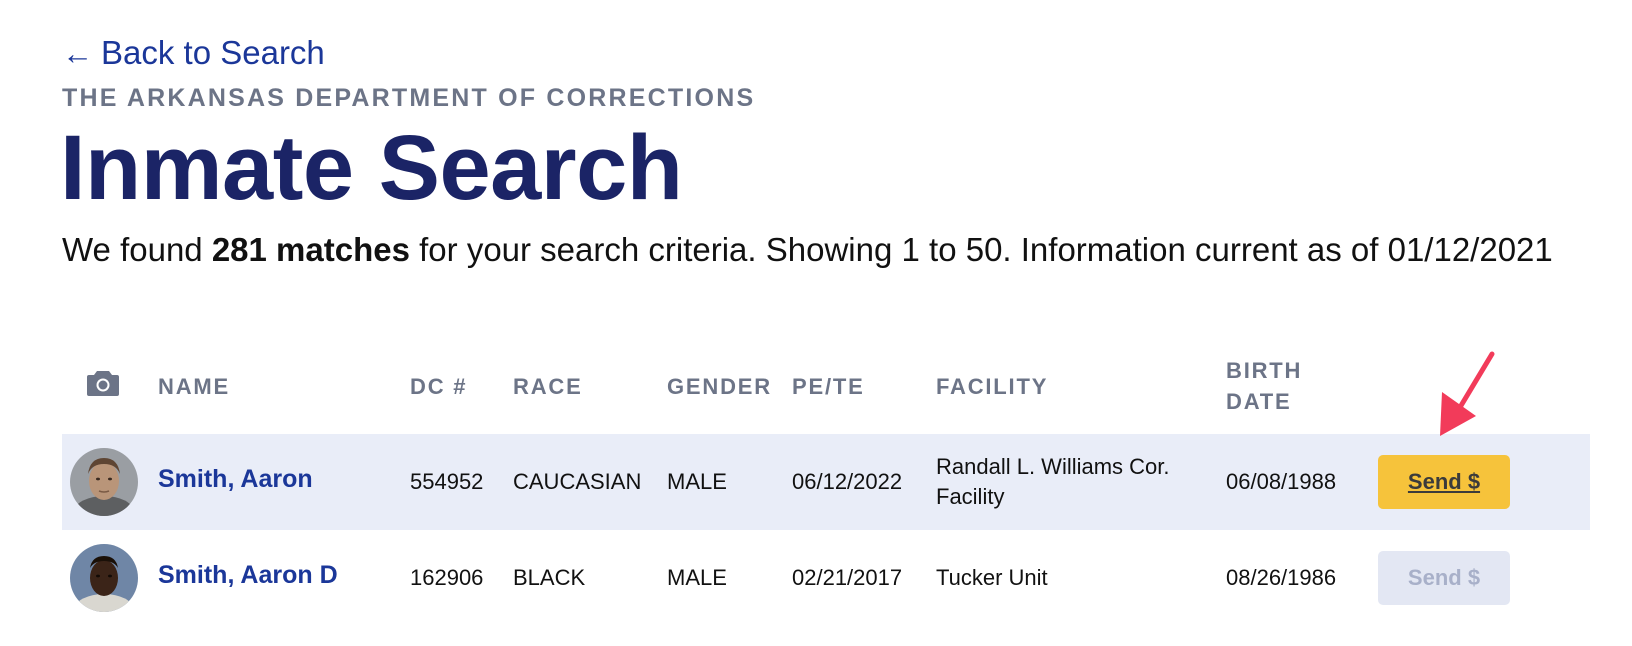  What do you see at coordinates (248, 575) in the screenshot?
I see `inmate-name-link: Smith, Aaron D` at bounding box center [248, 575].